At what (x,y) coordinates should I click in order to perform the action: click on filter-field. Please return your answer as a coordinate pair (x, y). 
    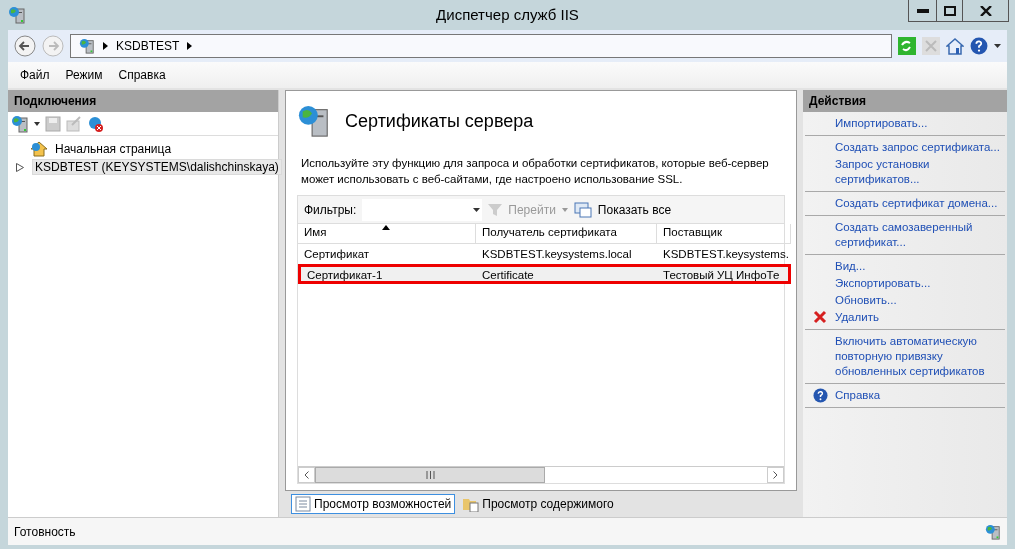
    Looking at the image, I should click on (422, 209).